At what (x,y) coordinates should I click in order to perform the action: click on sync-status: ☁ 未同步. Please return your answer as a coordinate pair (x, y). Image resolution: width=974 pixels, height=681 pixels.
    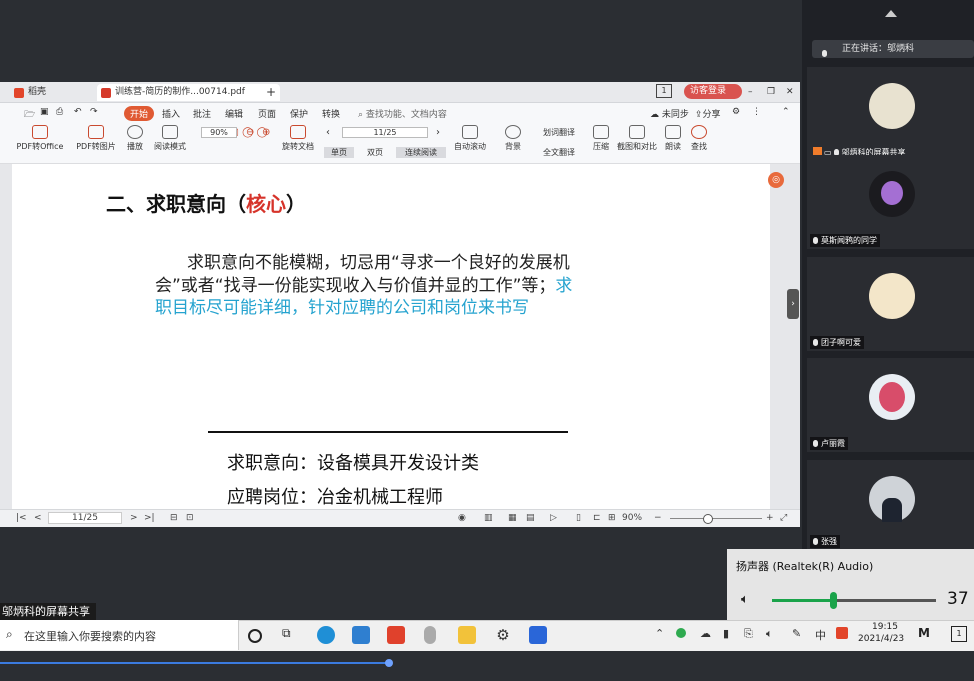
    Looking at the image, I should click on (669, 113).